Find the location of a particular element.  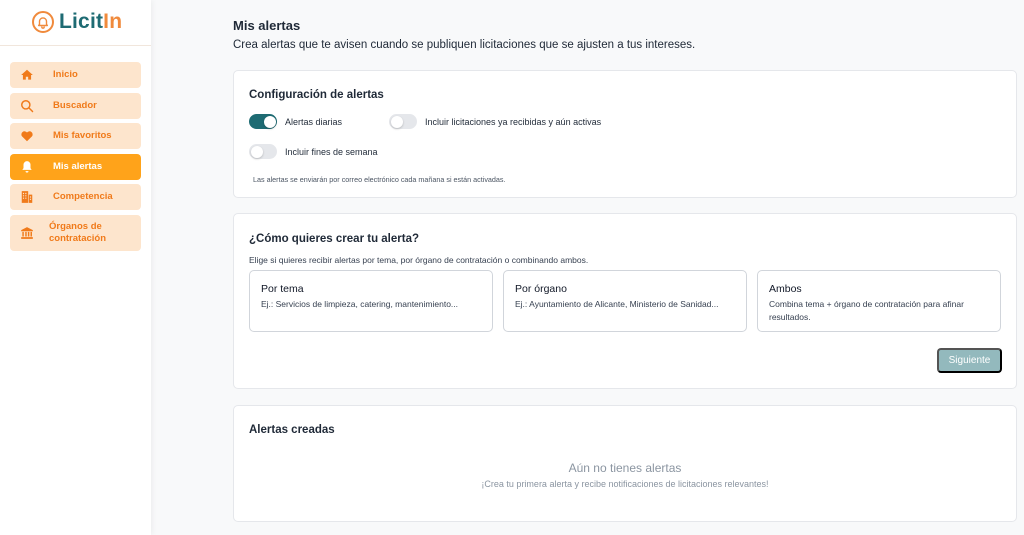

empty-state-title: Aún no tienes alertas is located at coordinates (625, 468).